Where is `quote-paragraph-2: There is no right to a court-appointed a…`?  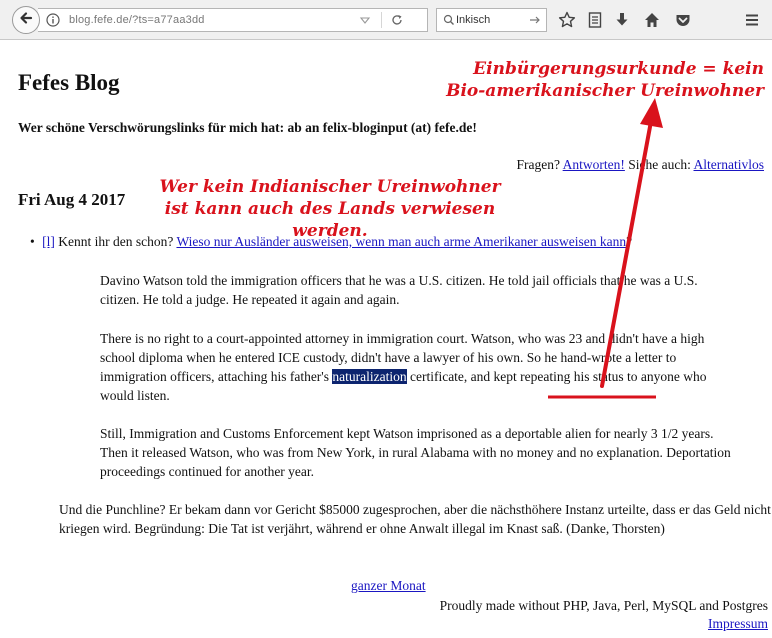 quote-paragraph-2: There is no right to a court-appointed a… is located at coordinates (420, 367).